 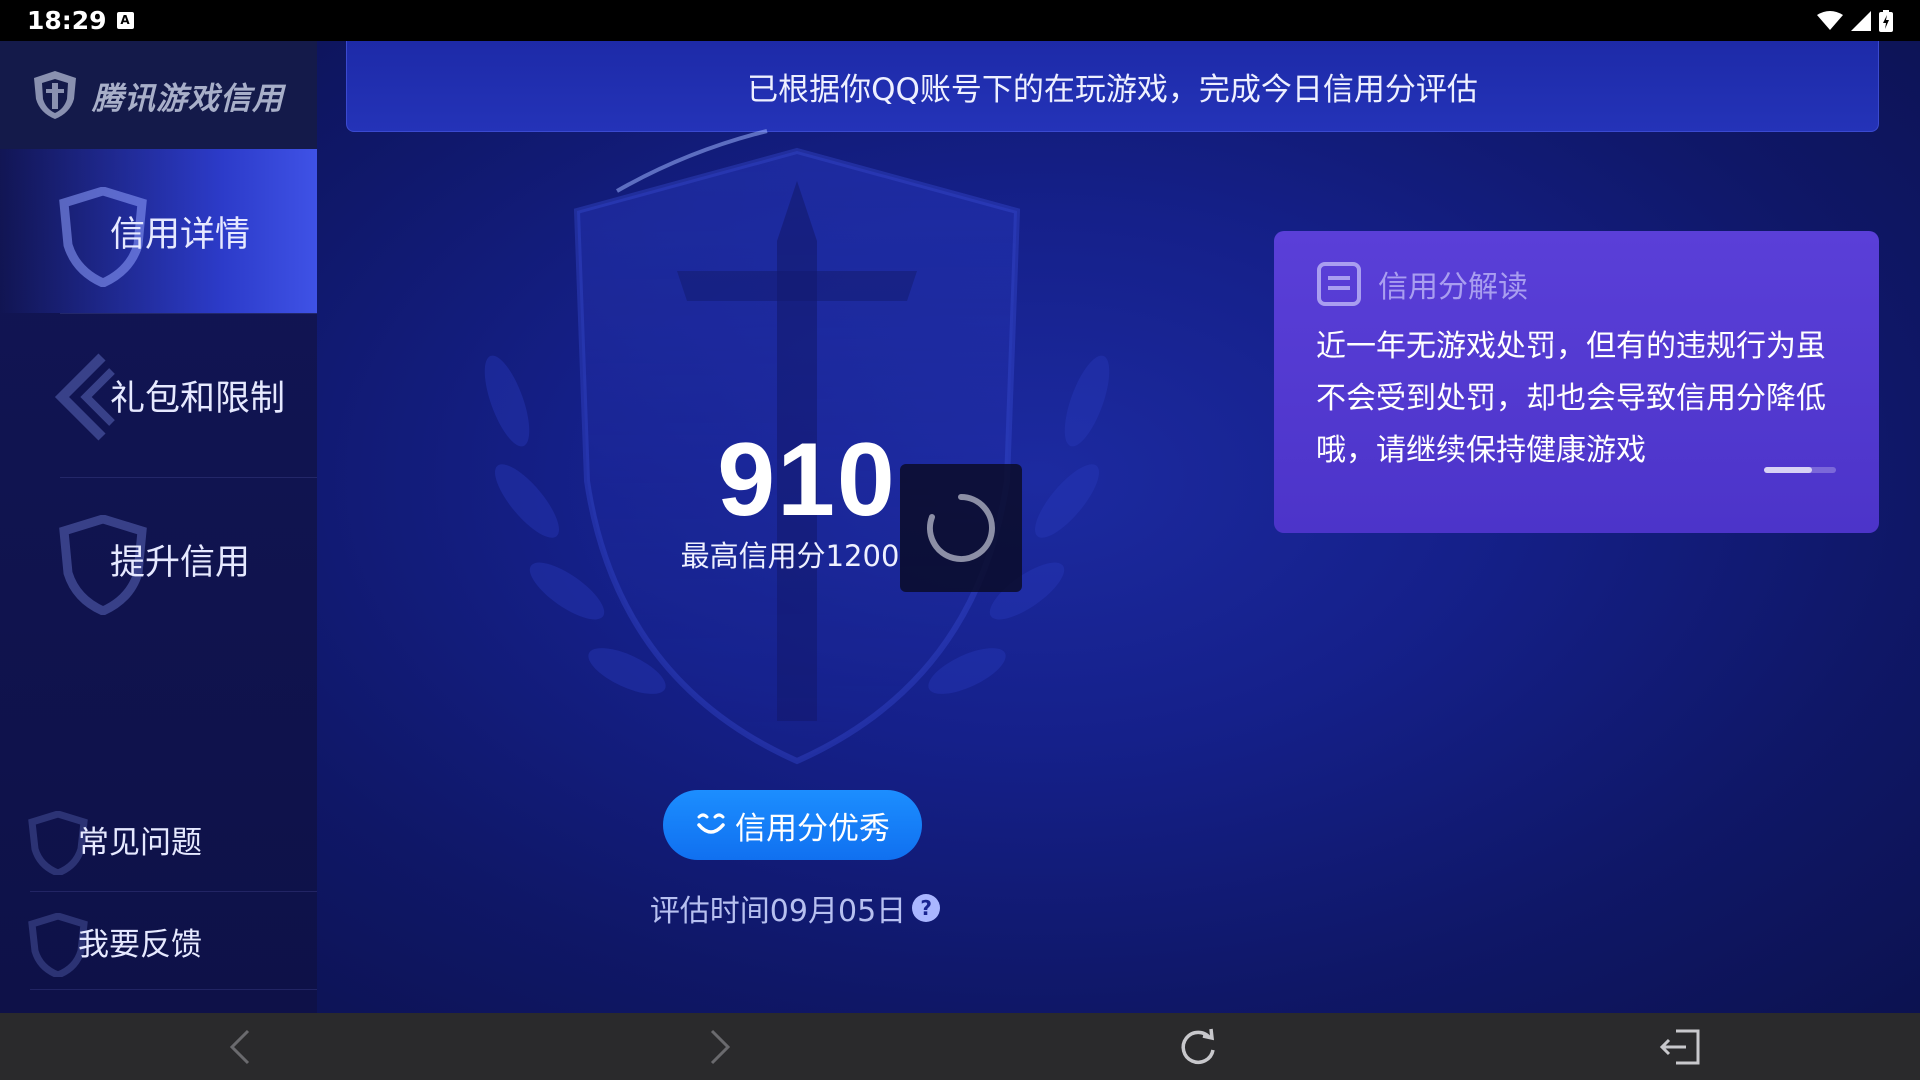 I want to click on scroll-thumb, so click(x=1788, y=470).